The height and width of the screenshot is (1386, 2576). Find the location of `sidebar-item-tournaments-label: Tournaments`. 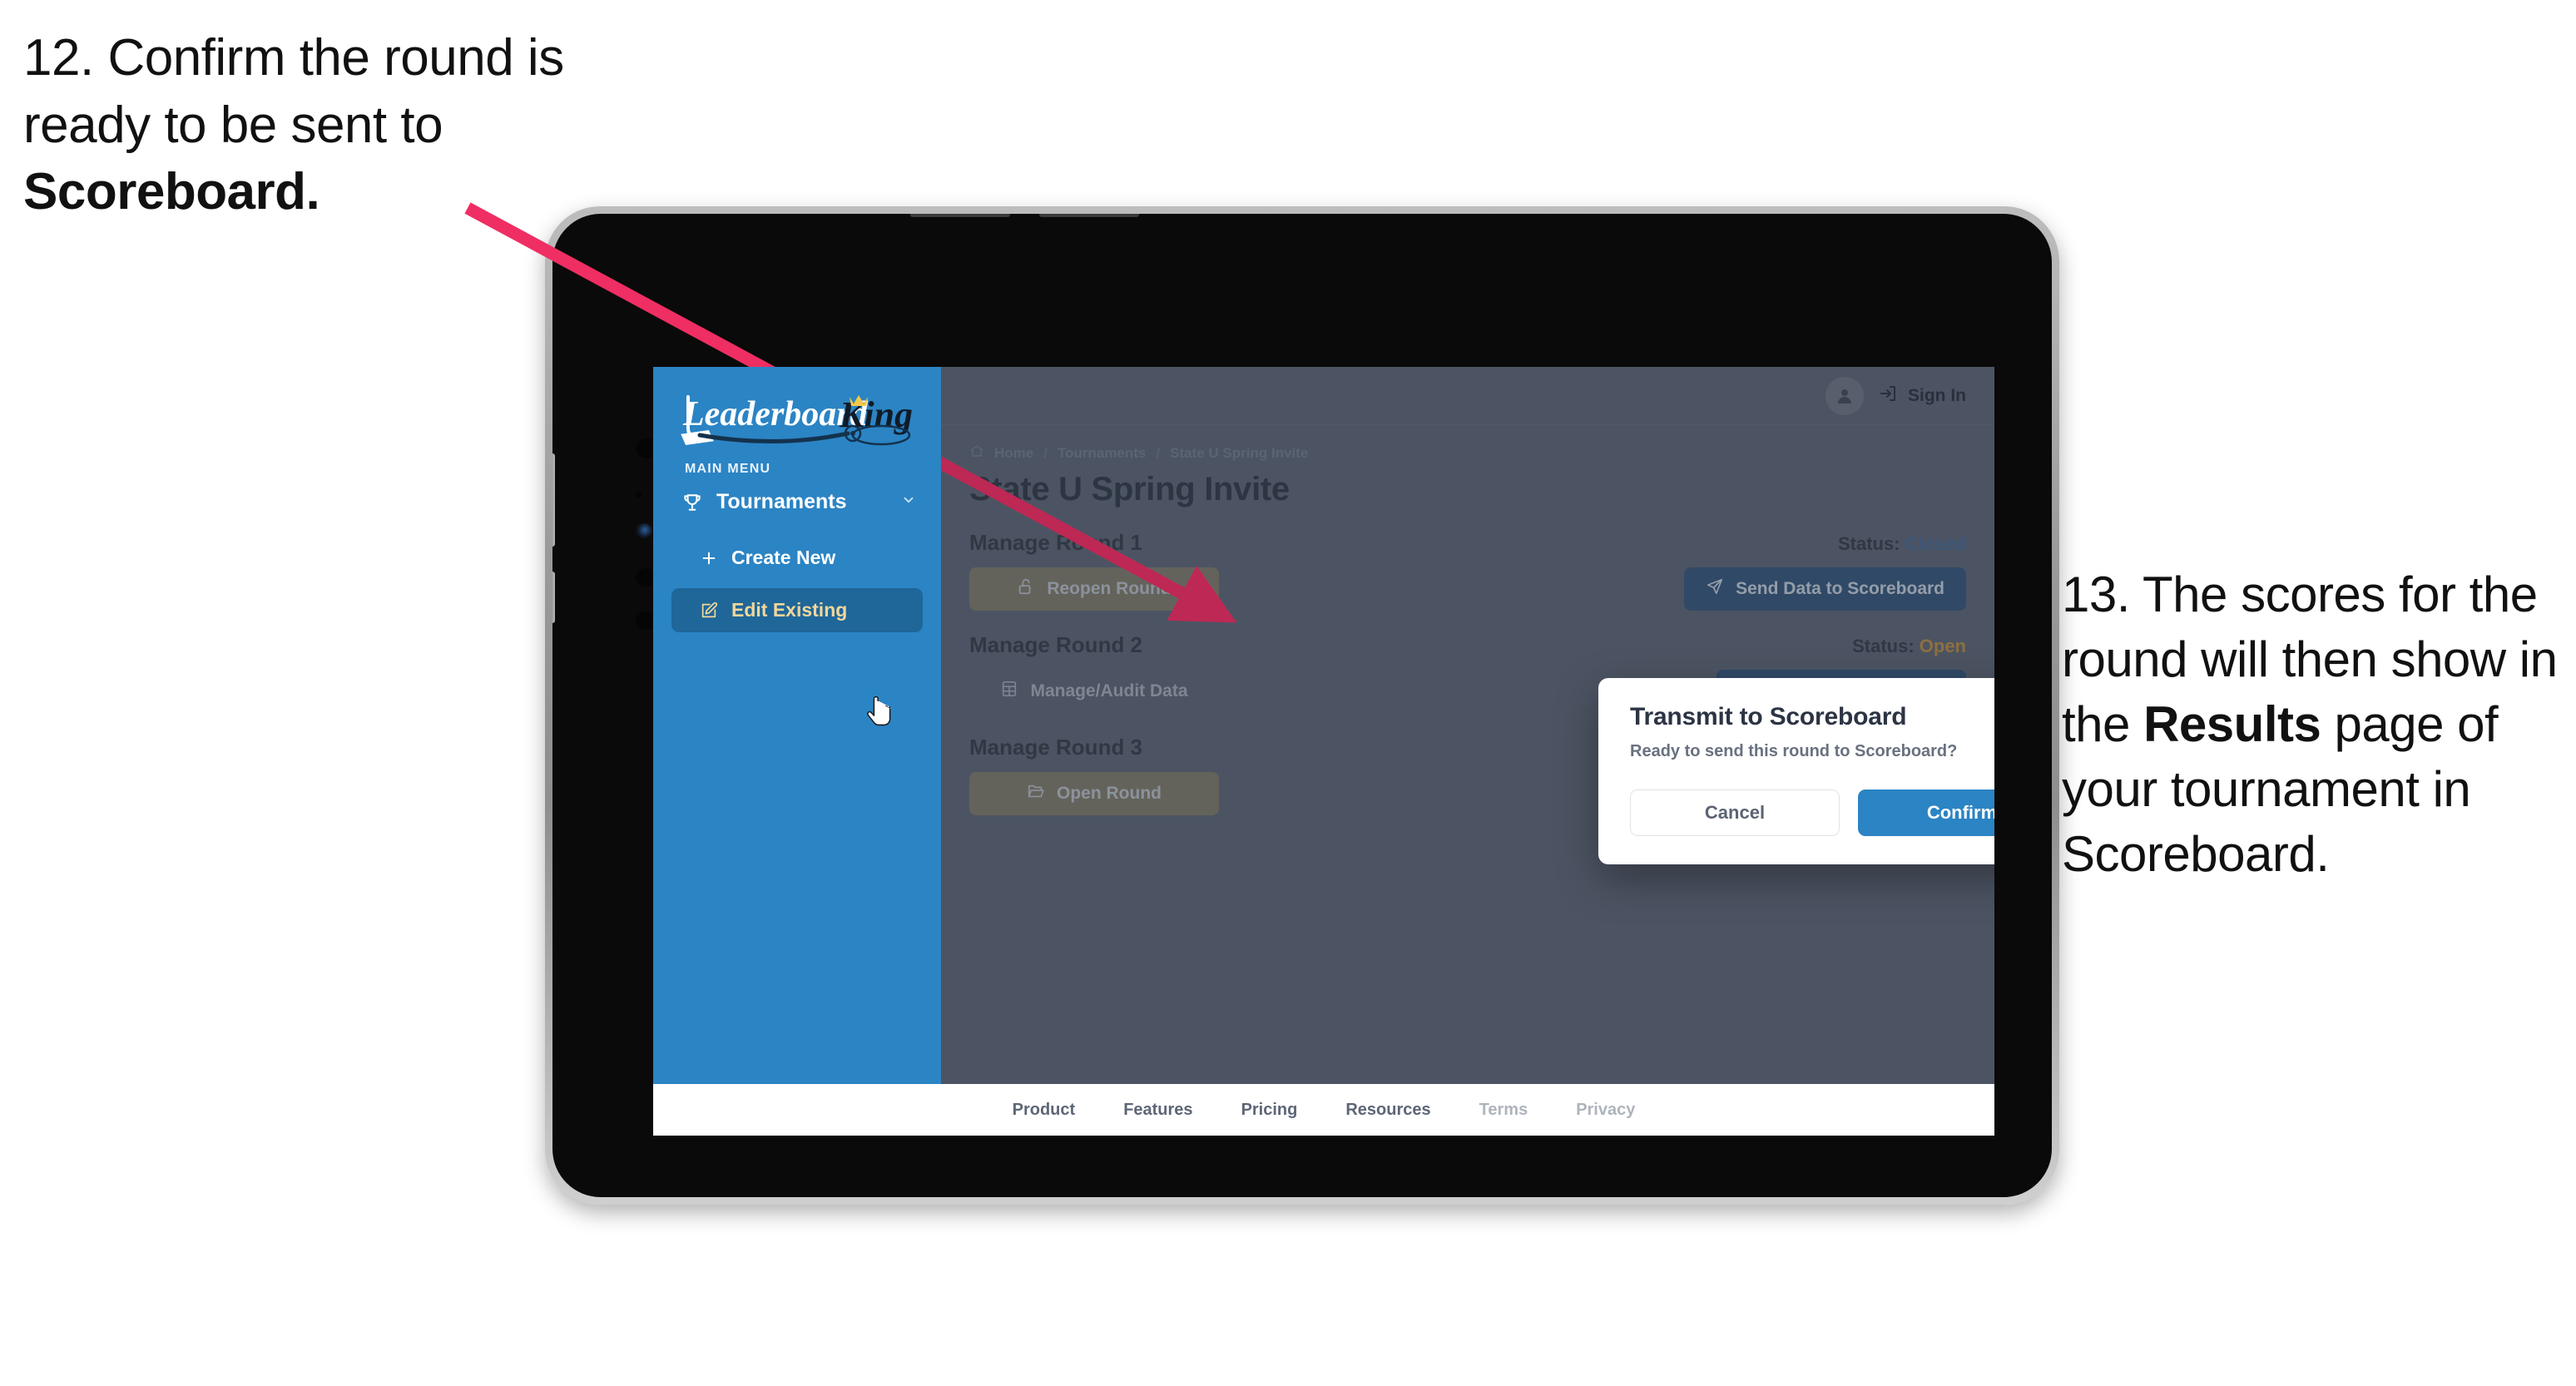

sidebar-item-tournaments-label: Tournaments is located at coordinates (782, 501).